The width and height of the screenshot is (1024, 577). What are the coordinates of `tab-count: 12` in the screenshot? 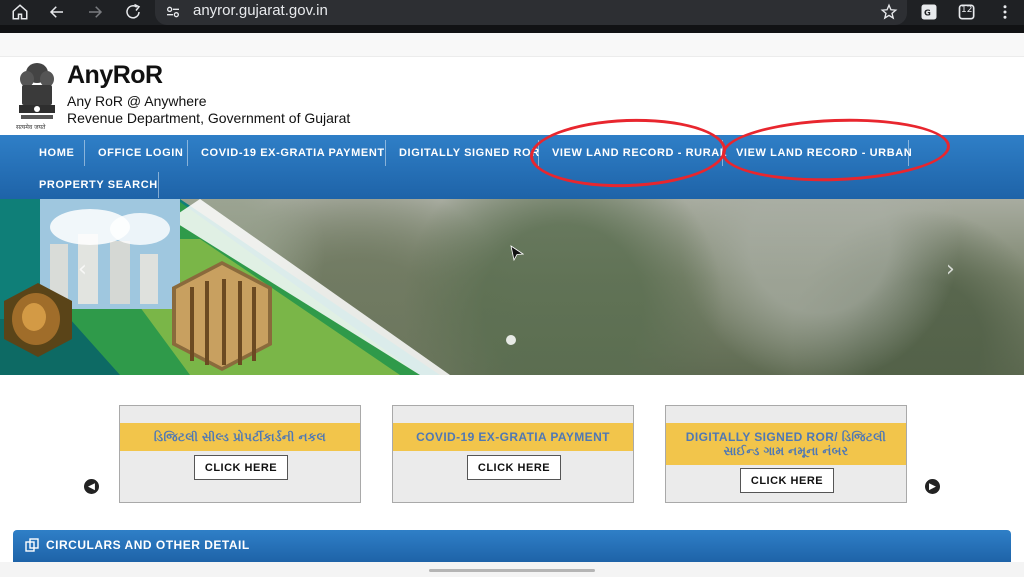 It's located at (967, 10).